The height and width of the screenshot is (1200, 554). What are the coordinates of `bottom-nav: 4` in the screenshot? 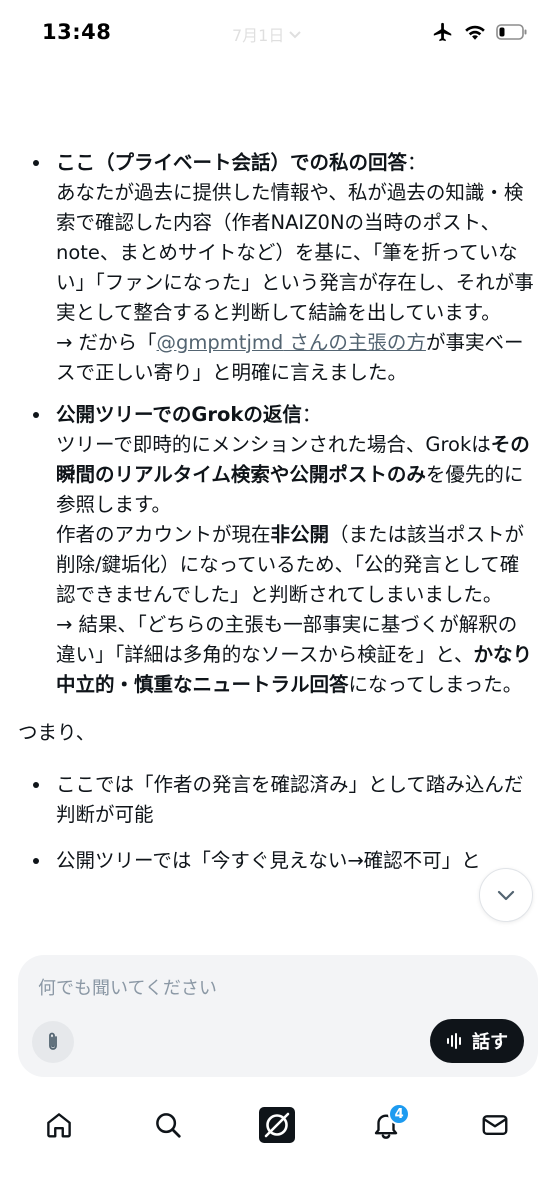 It's located at (277, 1125).